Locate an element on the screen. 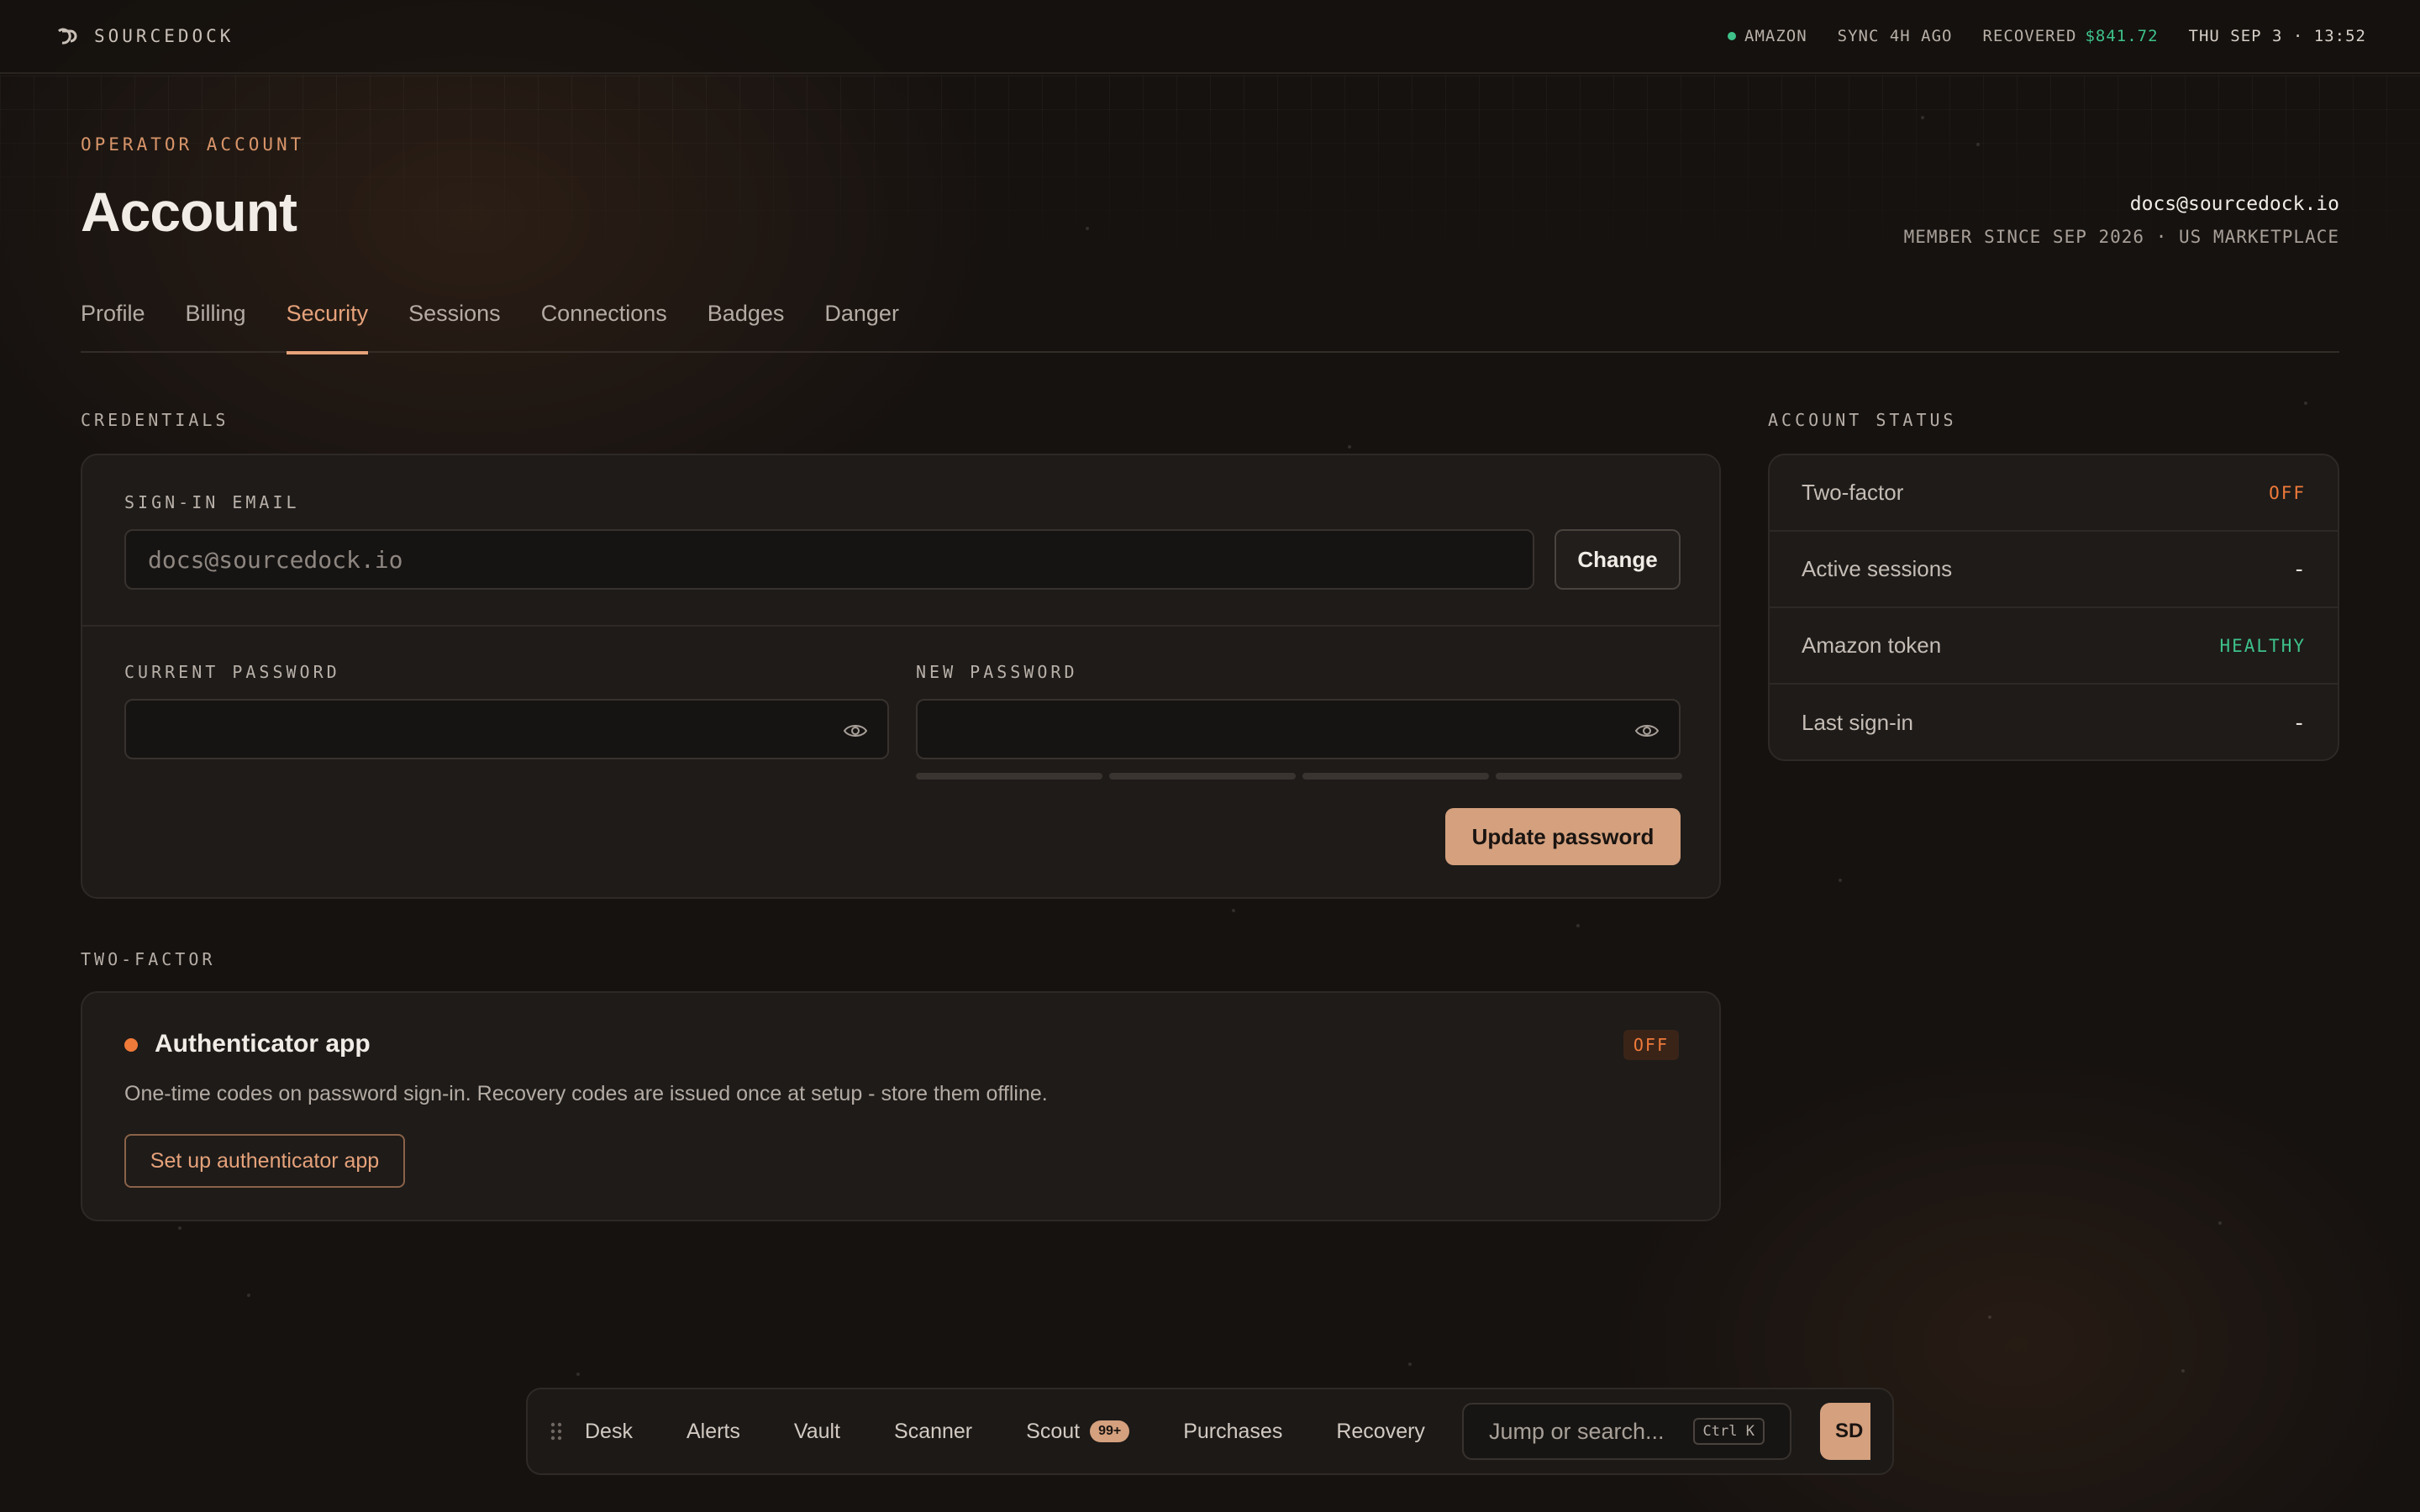 The height and width of the screenshot is (1512, 2420). avatar: SD is located at coordinates (1845, 1431).